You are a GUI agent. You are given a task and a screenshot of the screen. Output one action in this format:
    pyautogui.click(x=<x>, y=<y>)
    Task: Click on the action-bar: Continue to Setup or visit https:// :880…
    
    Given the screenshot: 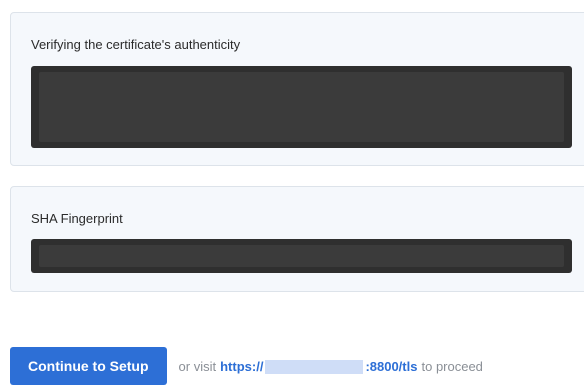 What is the action you would take?
    pyautogui.click(x=246, y=367)
    